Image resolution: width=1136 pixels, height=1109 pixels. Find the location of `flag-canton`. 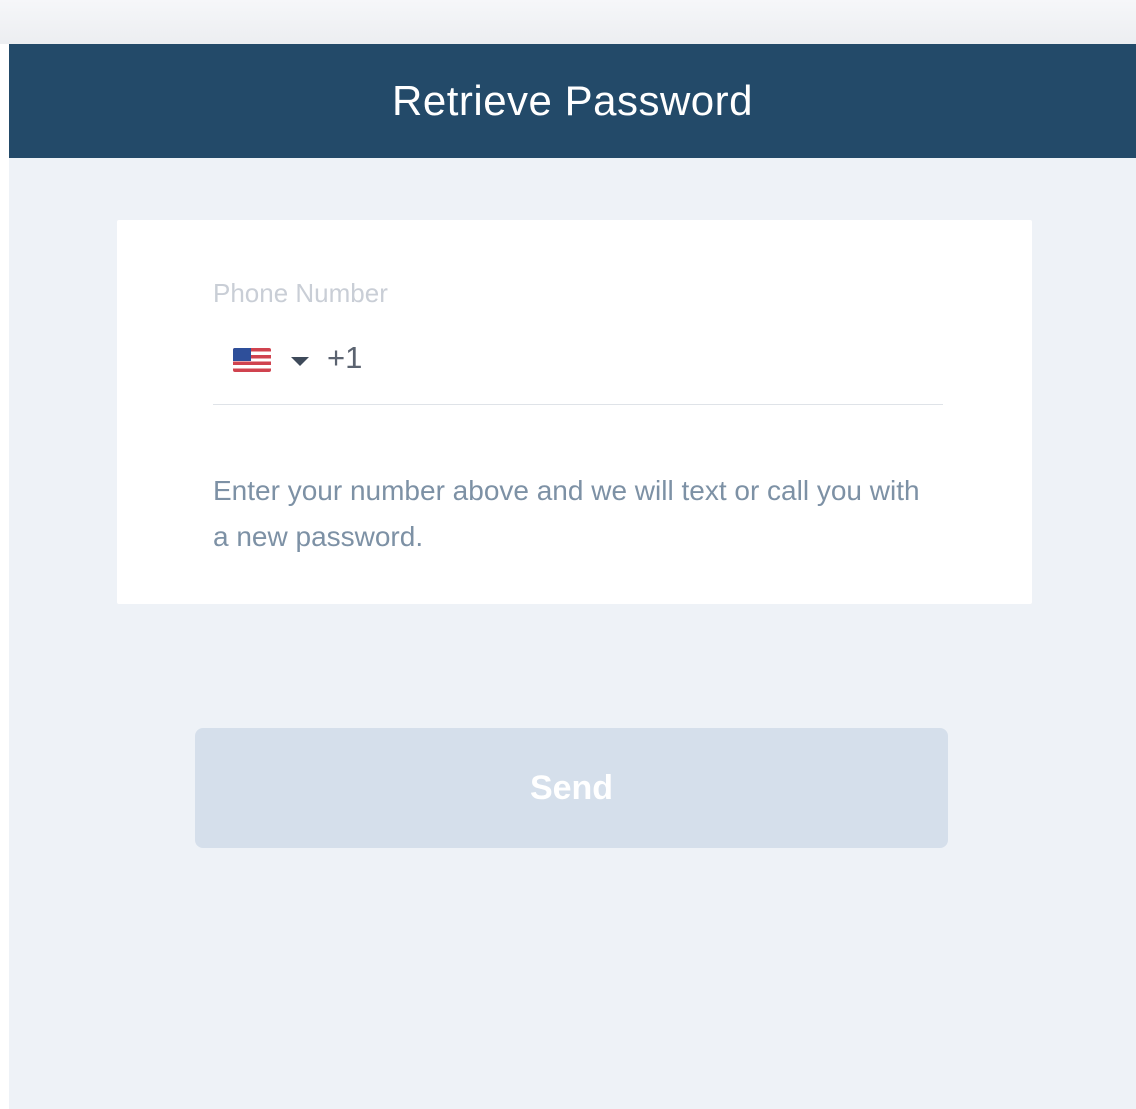

flag-canton is located at coordinates (242, 354).